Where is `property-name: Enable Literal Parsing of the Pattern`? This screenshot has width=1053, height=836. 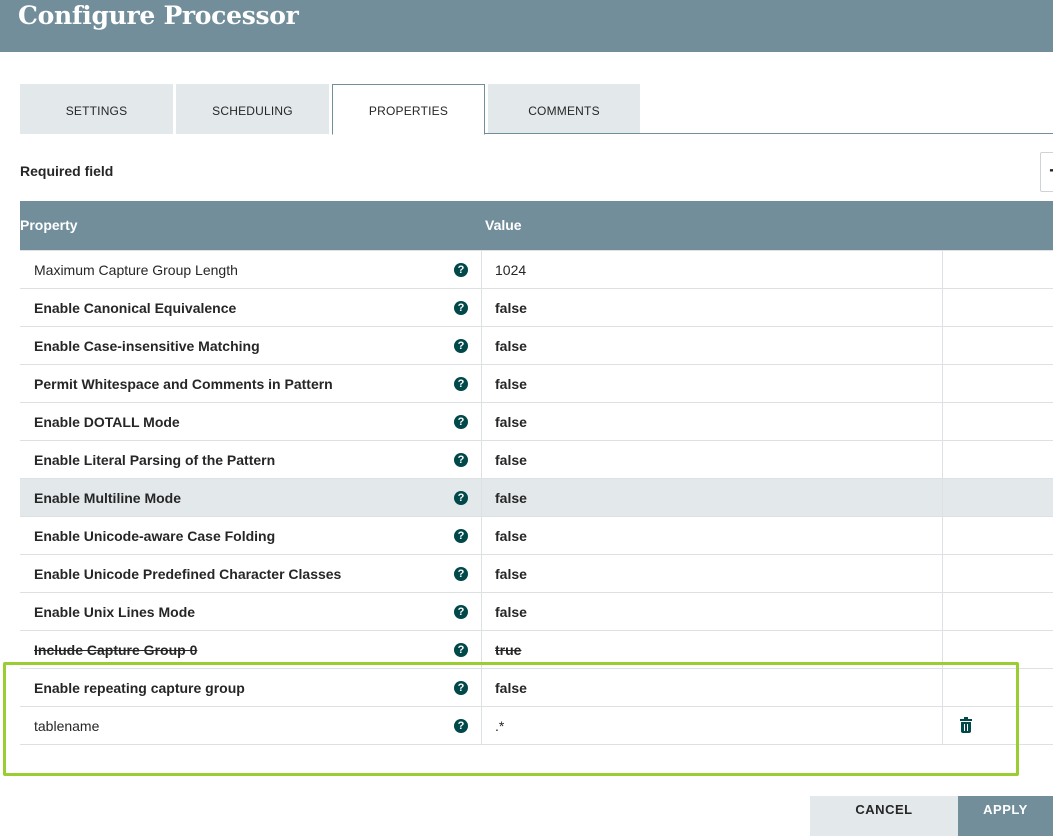
property-name: Enable Literal Parsing of the Pattern is located at coordinates (155, 460).